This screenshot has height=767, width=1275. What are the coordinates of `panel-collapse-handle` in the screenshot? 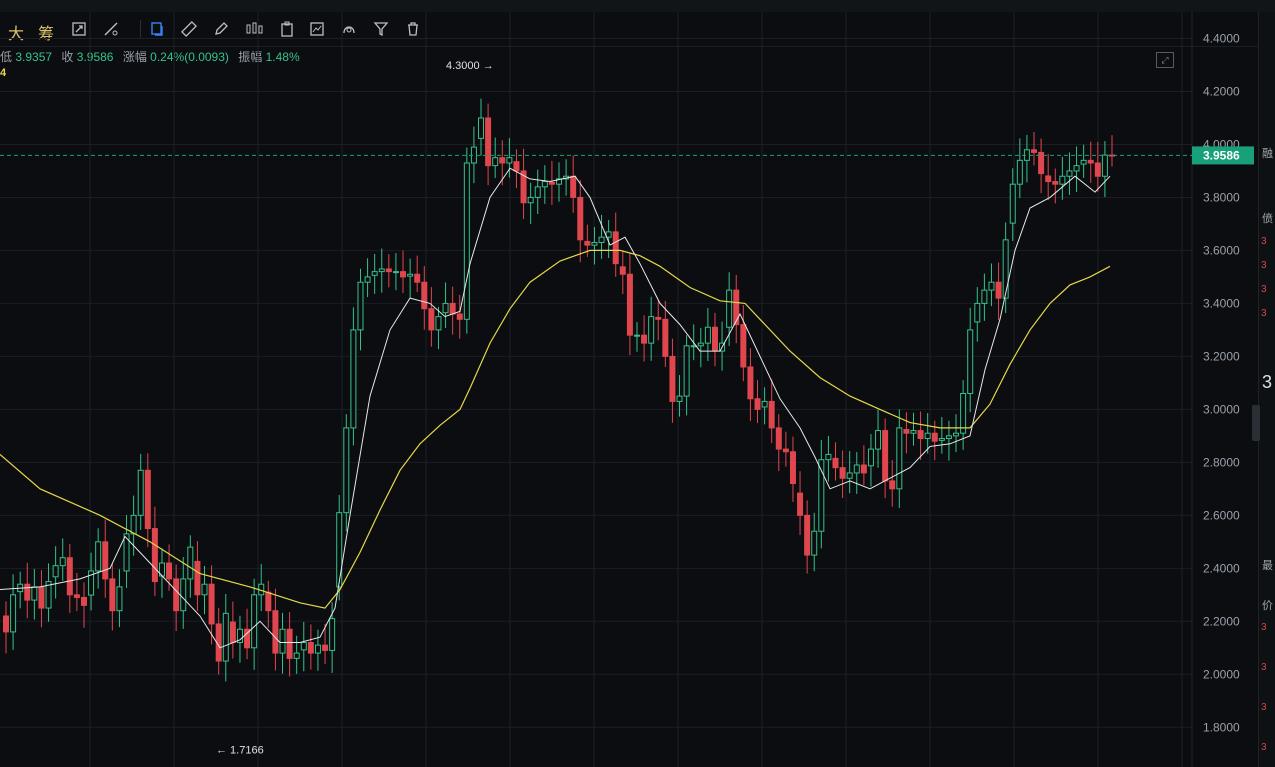 It's located at (1256, 423).